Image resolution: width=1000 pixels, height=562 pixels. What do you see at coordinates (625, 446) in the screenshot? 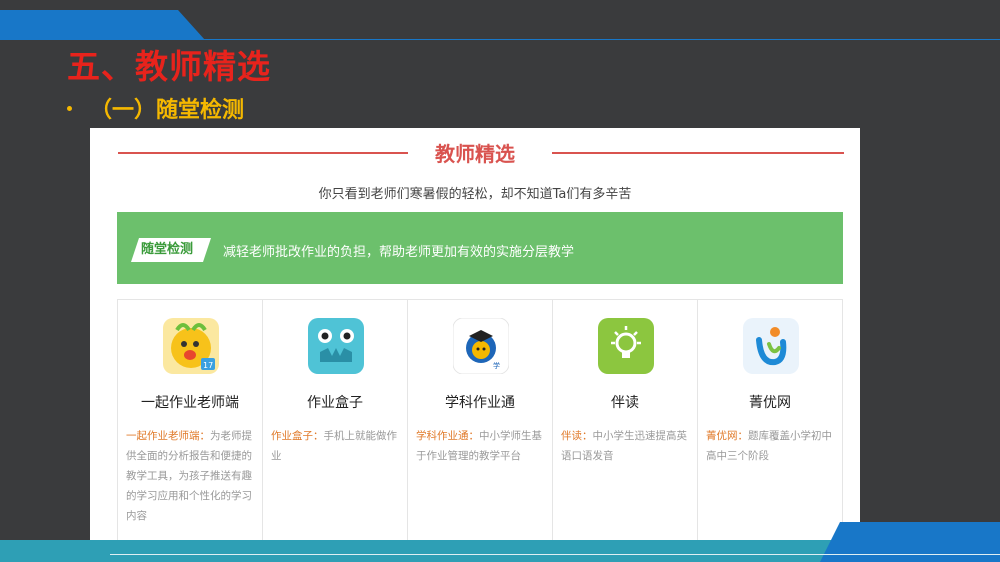
I see `tool-description: 伴读：中小学生迅速提高英语口语发音` at bounding box center [625, 446].